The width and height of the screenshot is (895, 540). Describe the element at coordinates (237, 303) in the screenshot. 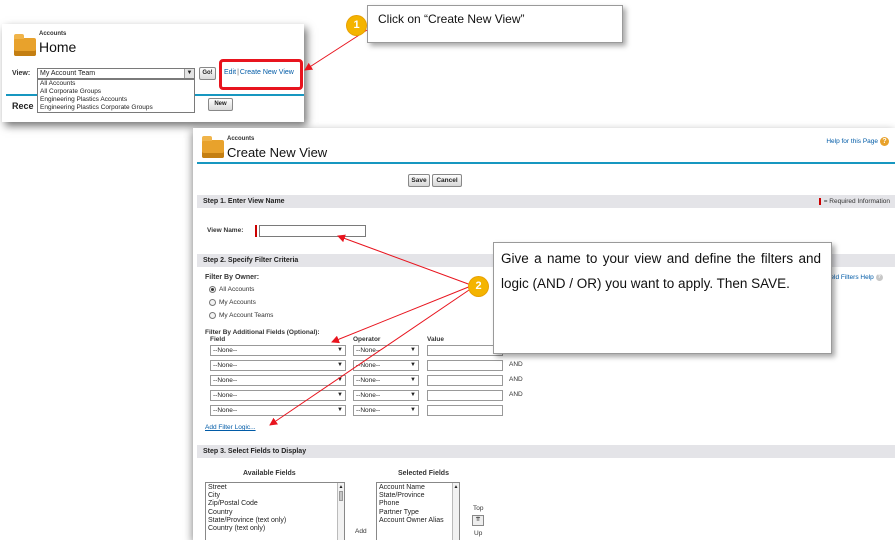

I see `owner-option-label: My Accounts` at that location.